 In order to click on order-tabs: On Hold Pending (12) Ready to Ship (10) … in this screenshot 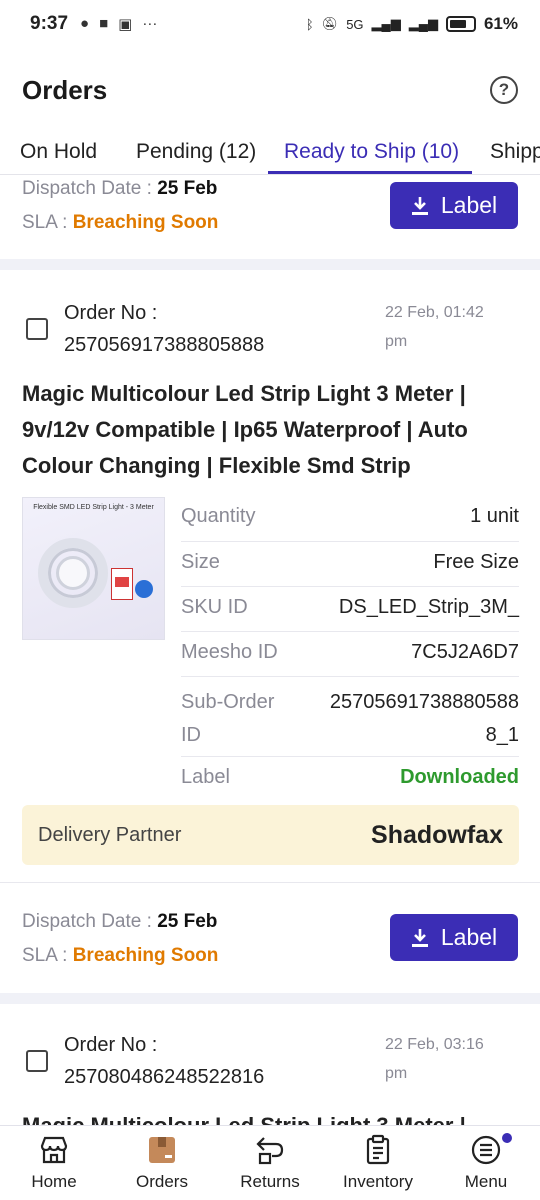, I will do `click(270, 152)`.